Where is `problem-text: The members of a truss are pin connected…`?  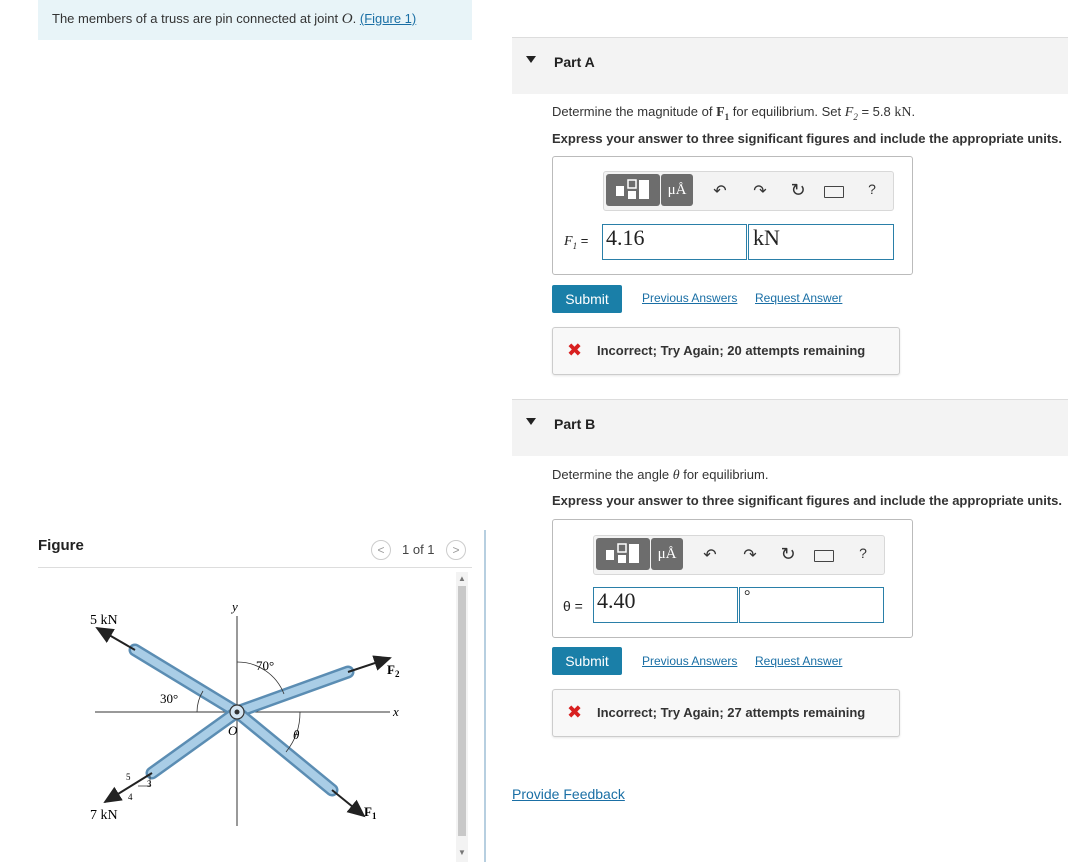 problem-text: The members of a truss are pin connected… is located at coordinates (195, 18).